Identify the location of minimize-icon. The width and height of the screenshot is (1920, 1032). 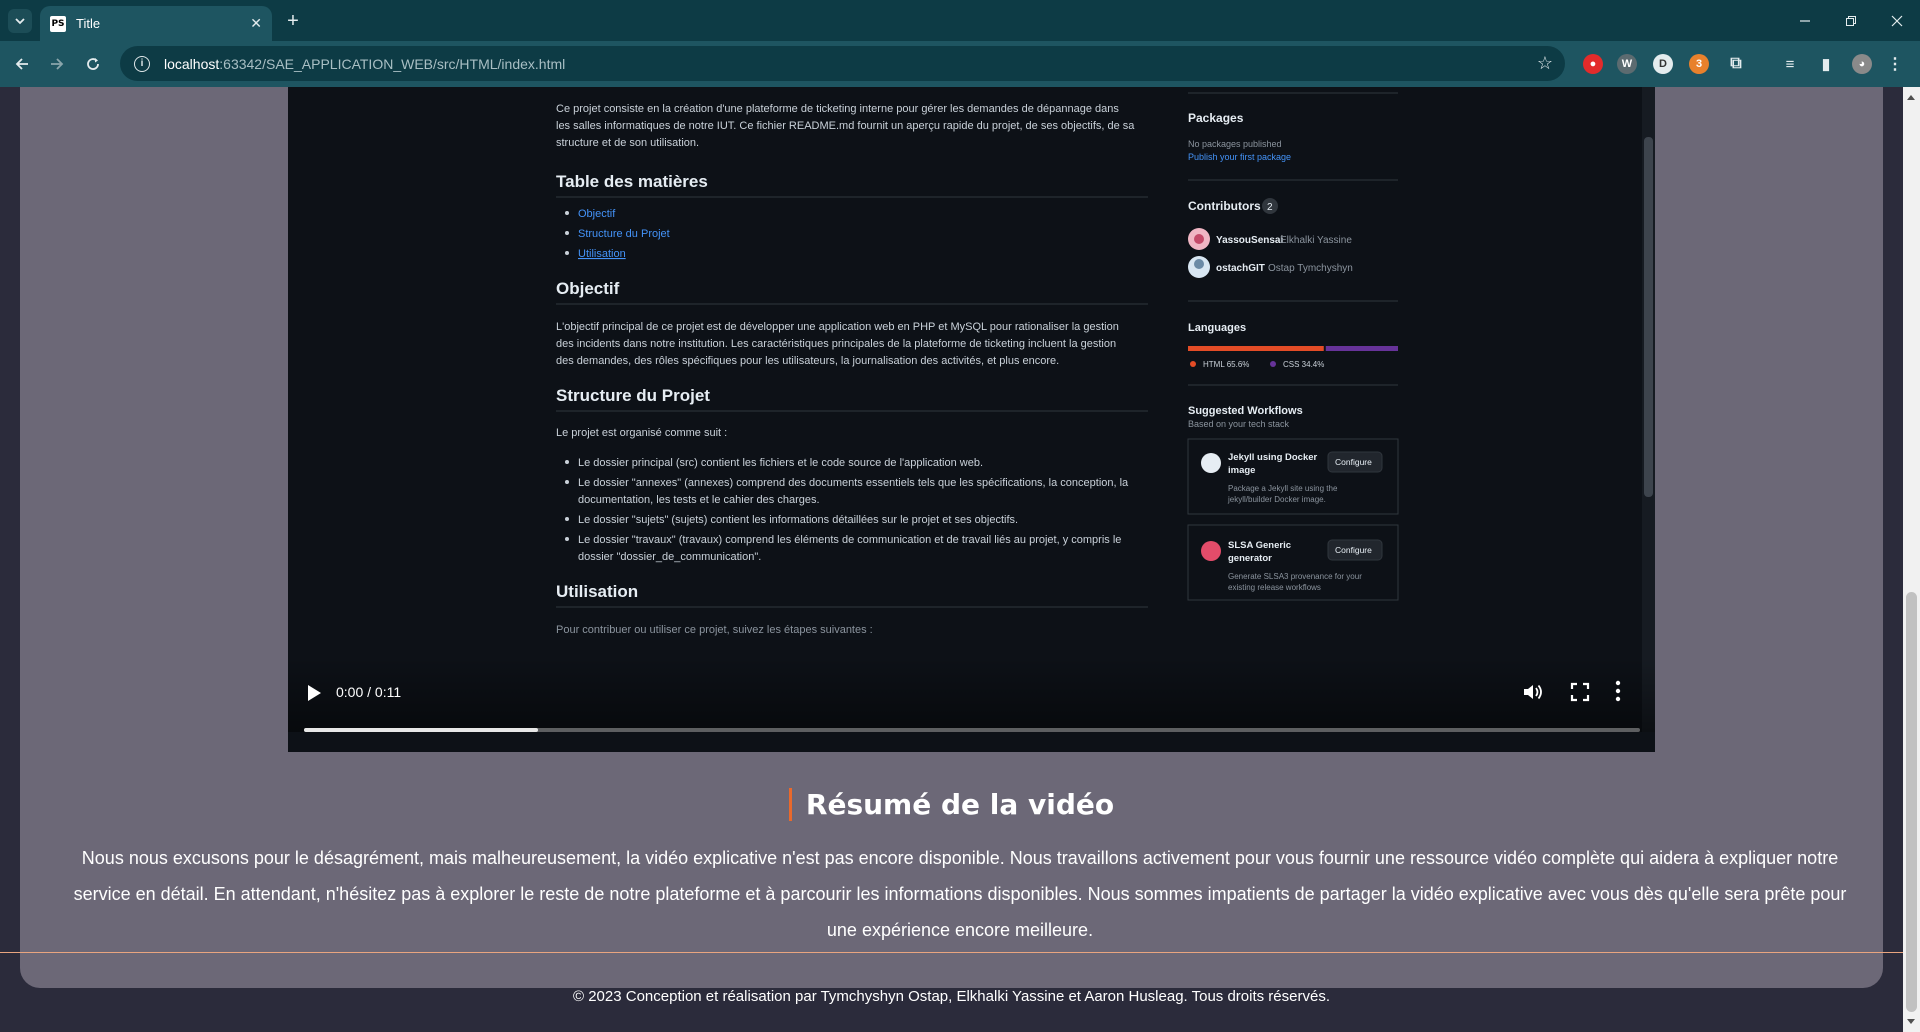
(1805, 21).